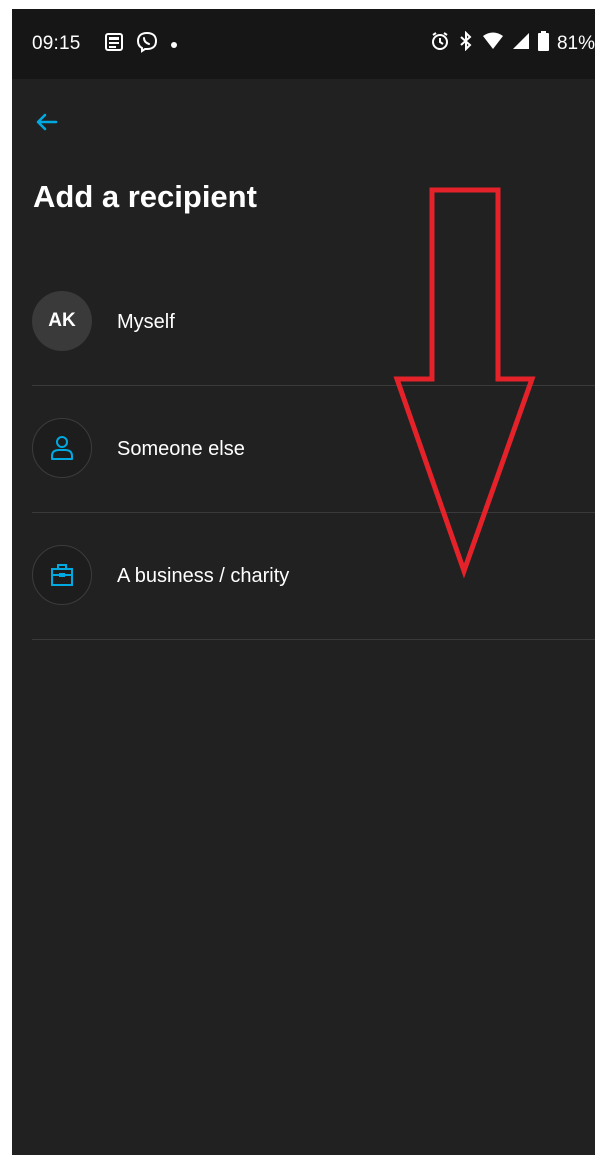 This screenshot has width=595, height=1155. What do you see at coordinates (303, 44) in the screenshot?
I see `status-bar: 09:15 81%` at bounding box center [303, 44].